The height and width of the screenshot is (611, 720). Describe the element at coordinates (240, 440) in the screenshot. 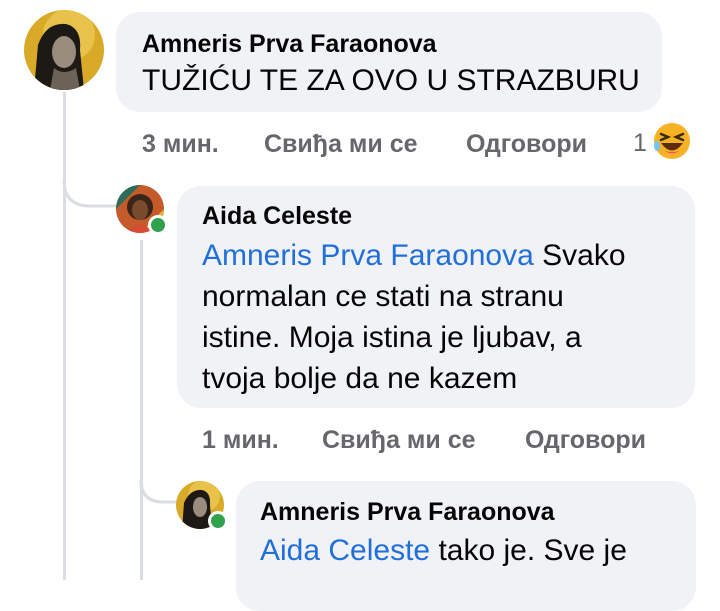

I see `comment-time: 1 мин.` at that location.